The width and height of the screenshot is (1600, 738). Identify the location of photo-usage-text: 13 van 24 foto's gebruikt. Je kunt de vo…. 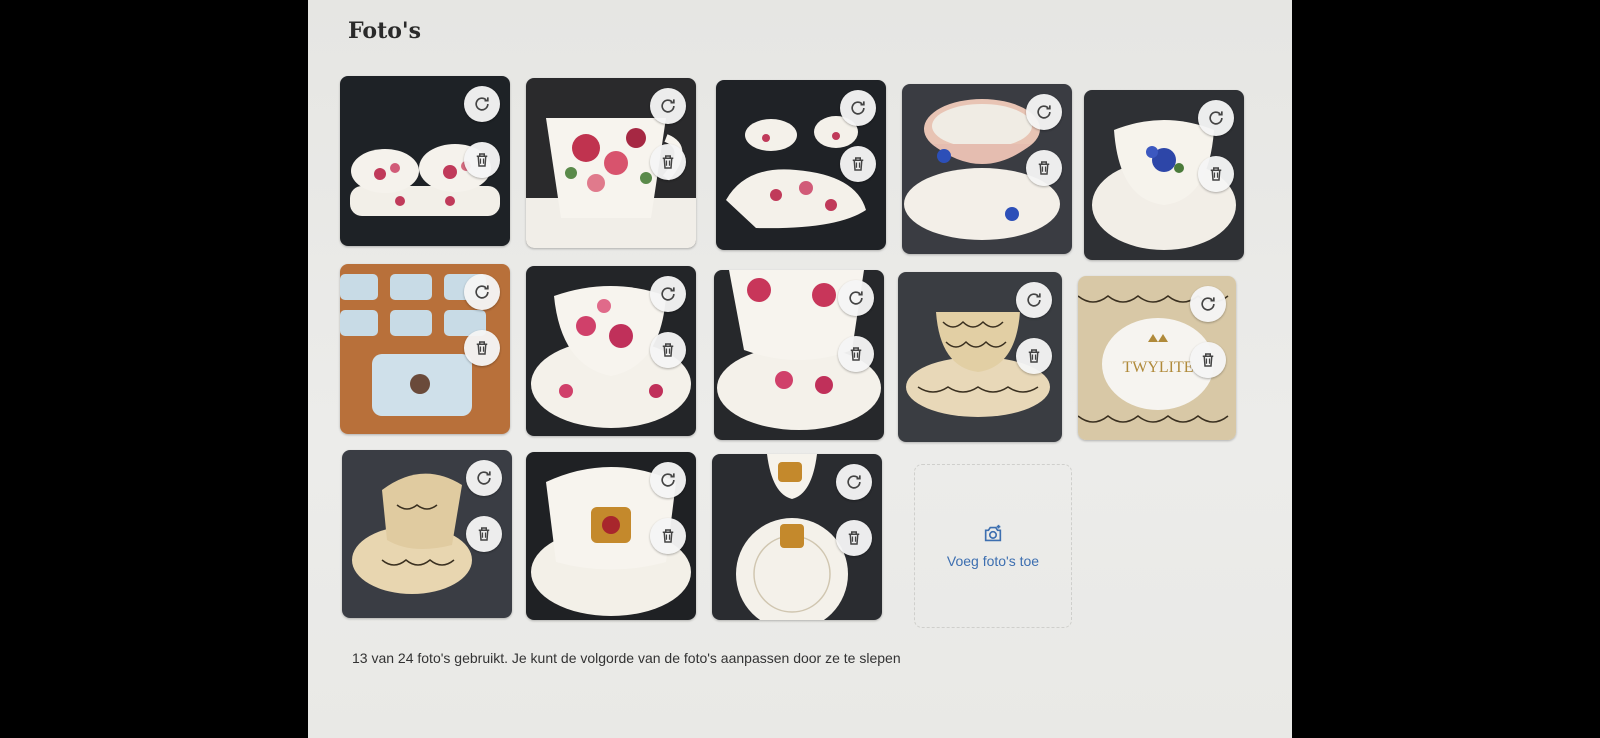
(626, 658).